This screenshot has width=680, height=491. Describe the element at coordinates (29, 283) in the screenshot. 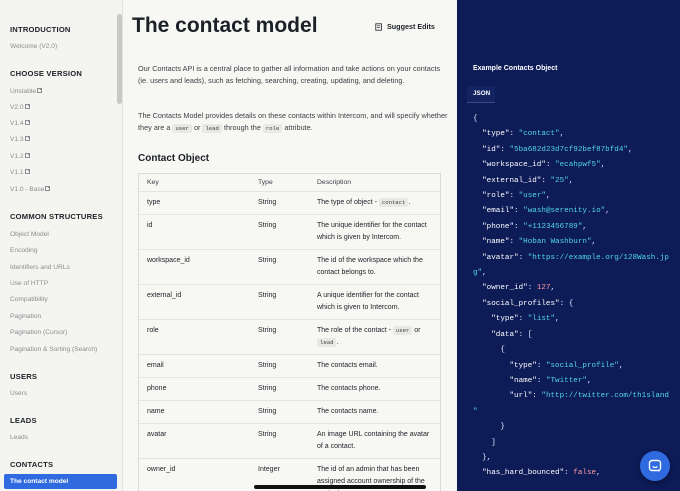

I see `sidebar-item: Use of HTTP` at that location.